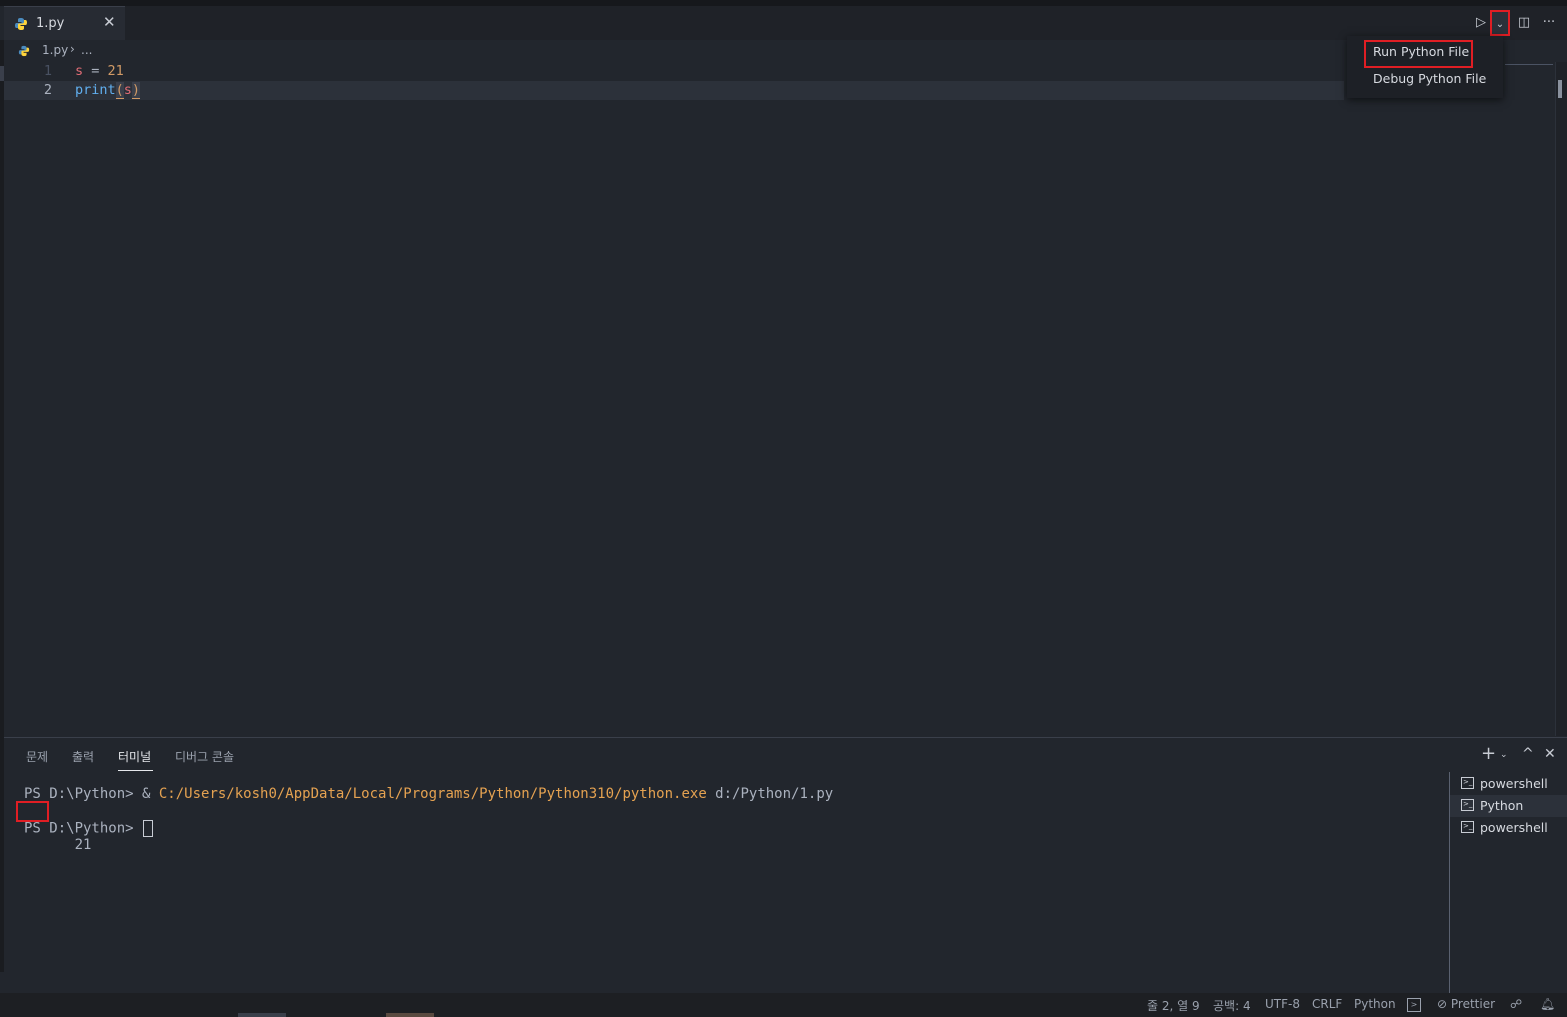 This screenshot has width=1567, height=1017. What do you see at coordinates (1502, 805) in the screenshot?
I see `terminal-item-label: Python` at bounding box center [1502, 805].